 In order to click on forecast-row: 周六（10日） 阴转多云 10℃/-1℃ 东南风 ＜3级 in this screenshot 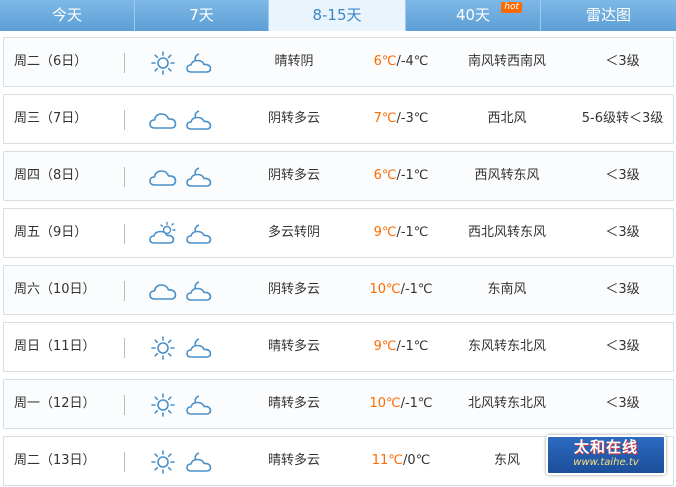, I will do `click(338, 290)`.